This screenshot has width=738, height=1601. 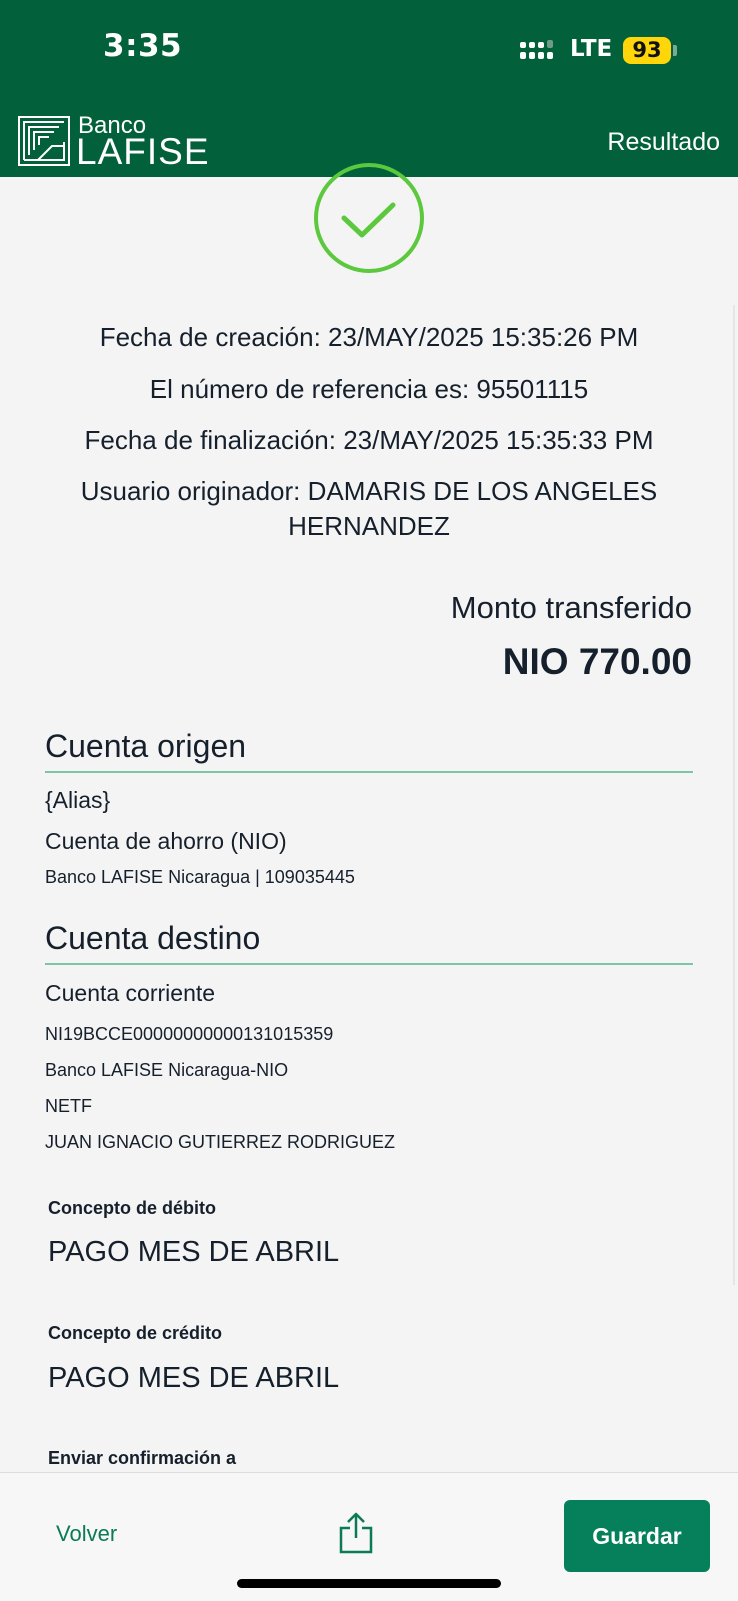 I want to click on reference-number: El número de referencia es: 95501115, so click(x=369, y=389).